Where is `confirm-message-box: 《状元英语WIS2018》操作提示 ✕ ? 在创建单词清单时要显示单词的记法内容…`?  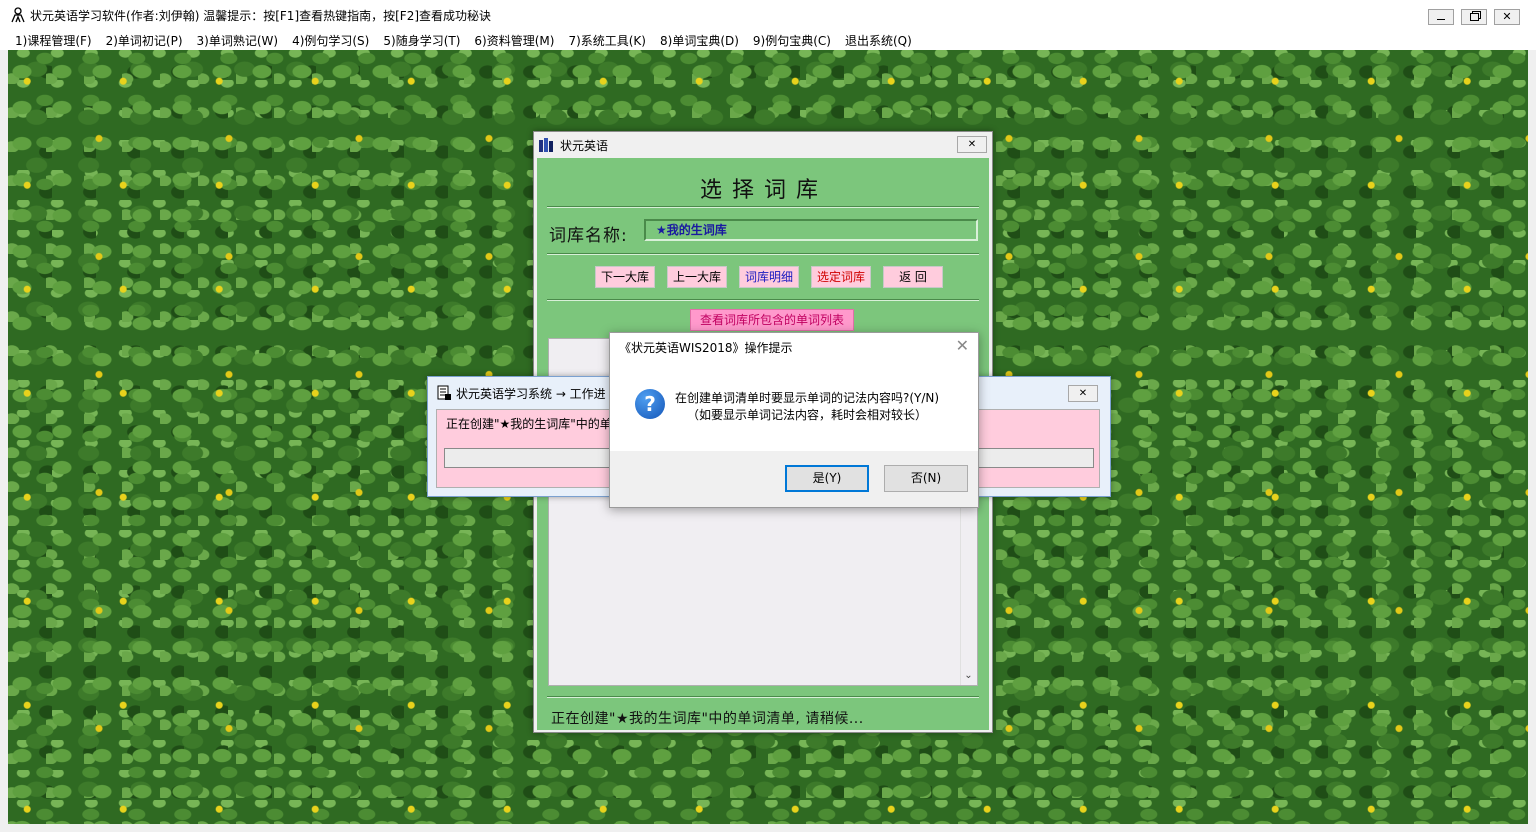
confirm-message-box: 《状元英语WIS2018》操作提示 ✕ ? 在创建单词清单时要显示单词的记法内容… is located at coordinates (794, 420).